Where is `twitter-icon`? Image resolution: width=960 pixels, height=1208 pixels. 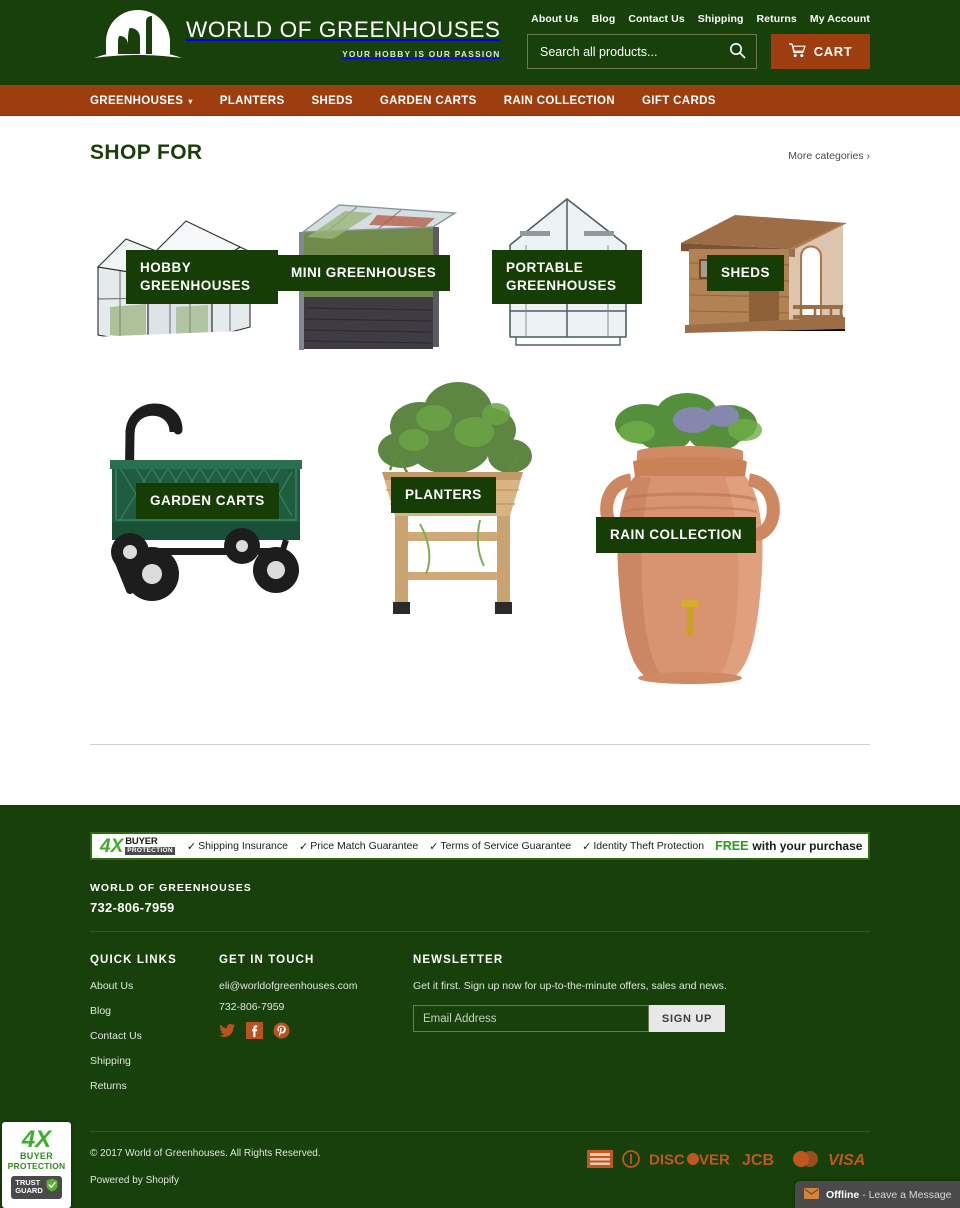
twitter-icon is located at coordinates (227, 1030).